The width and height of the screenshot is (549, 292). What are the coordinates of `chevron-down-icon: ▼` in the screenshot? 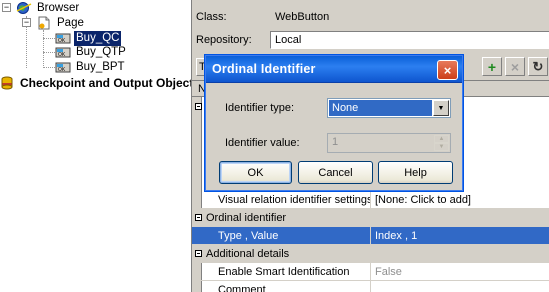 It's located at (441, 108).